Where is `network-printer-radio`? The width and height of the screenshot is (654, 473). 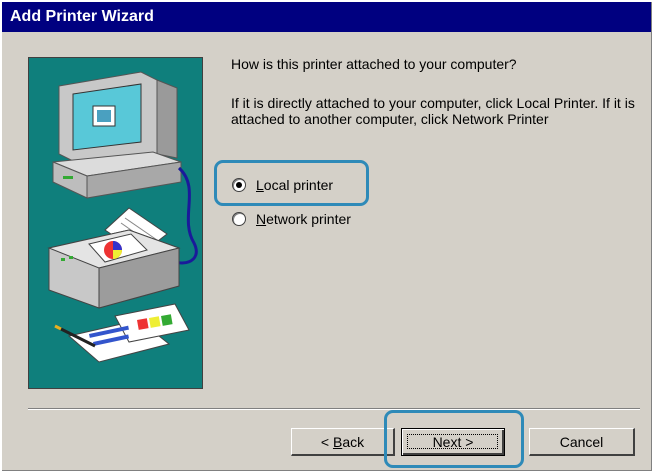
network-printer-radio is located at coordinates (239, 219).